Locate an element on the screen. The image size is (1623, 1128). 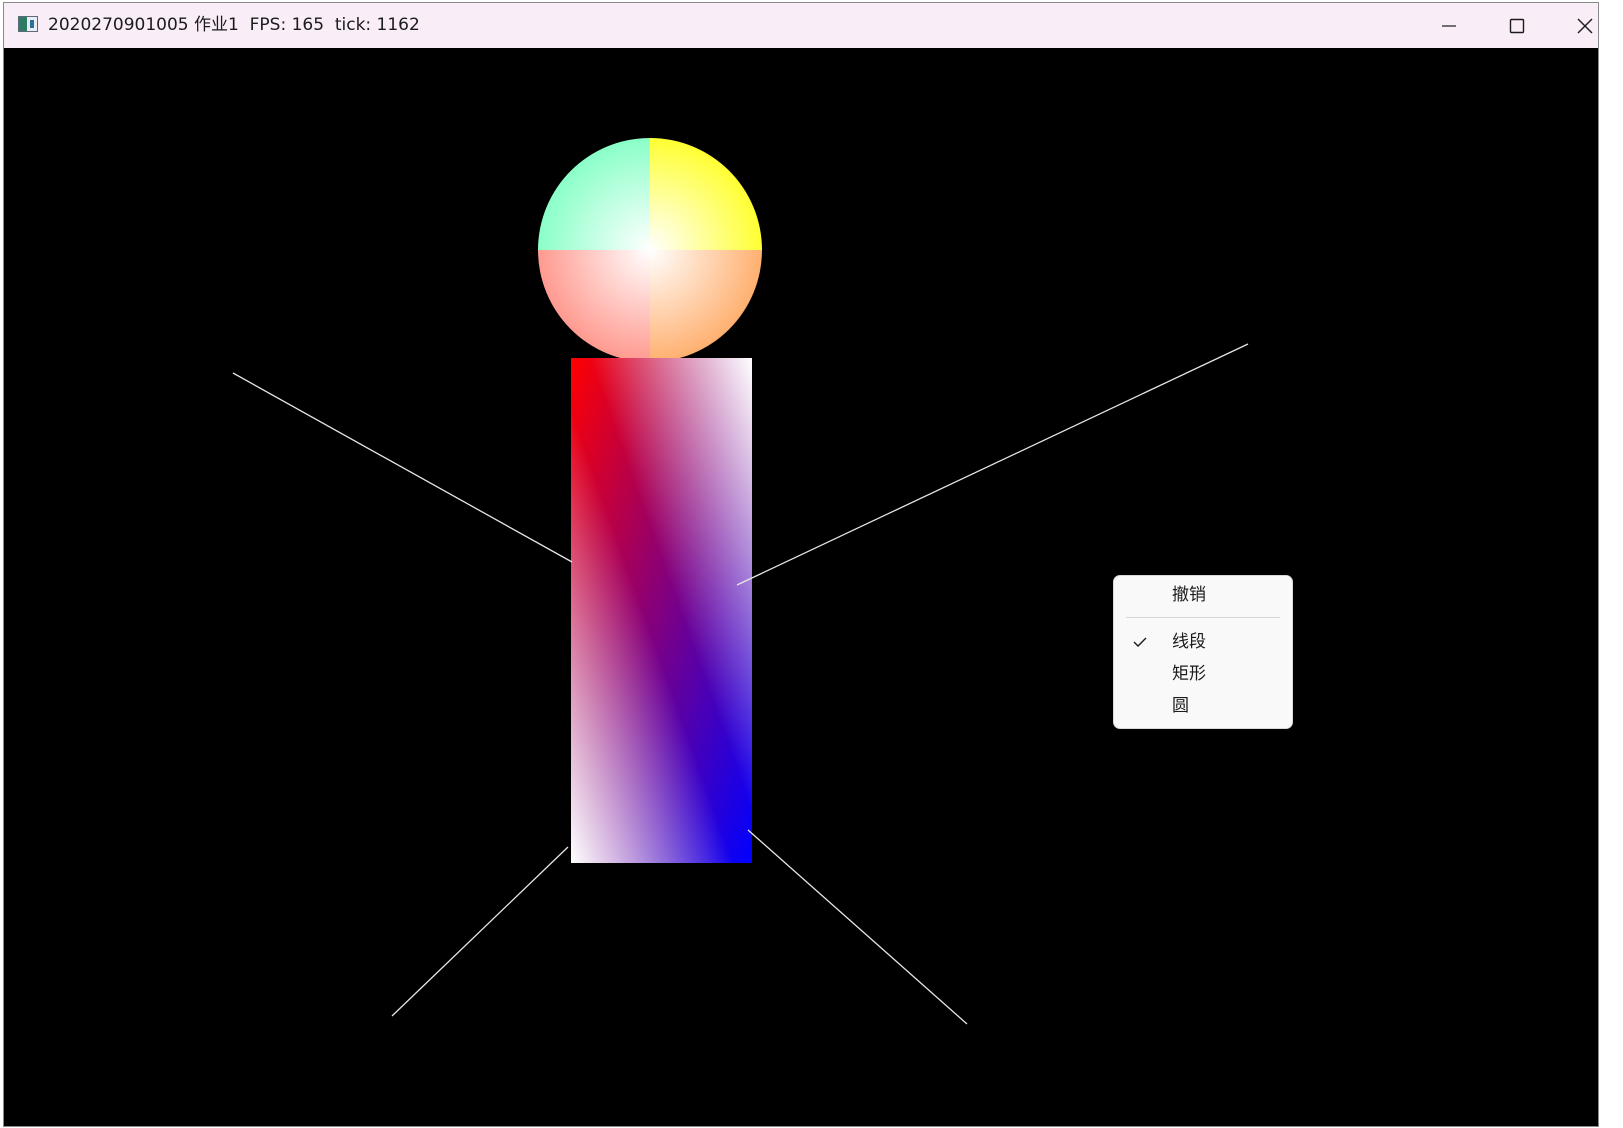
menu-item-rectangle: 矩形 is located at coordinates (1203, 674).